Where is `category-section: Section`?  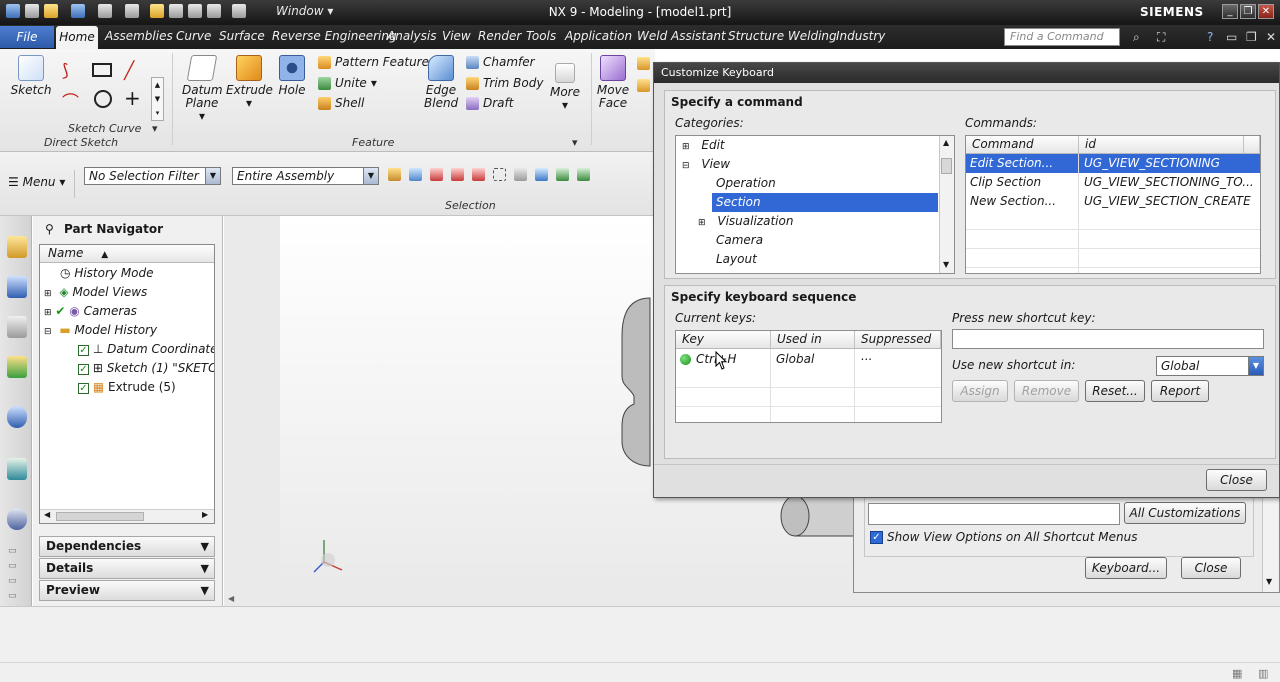
category-section: Section is located at coordinates (825, 202).